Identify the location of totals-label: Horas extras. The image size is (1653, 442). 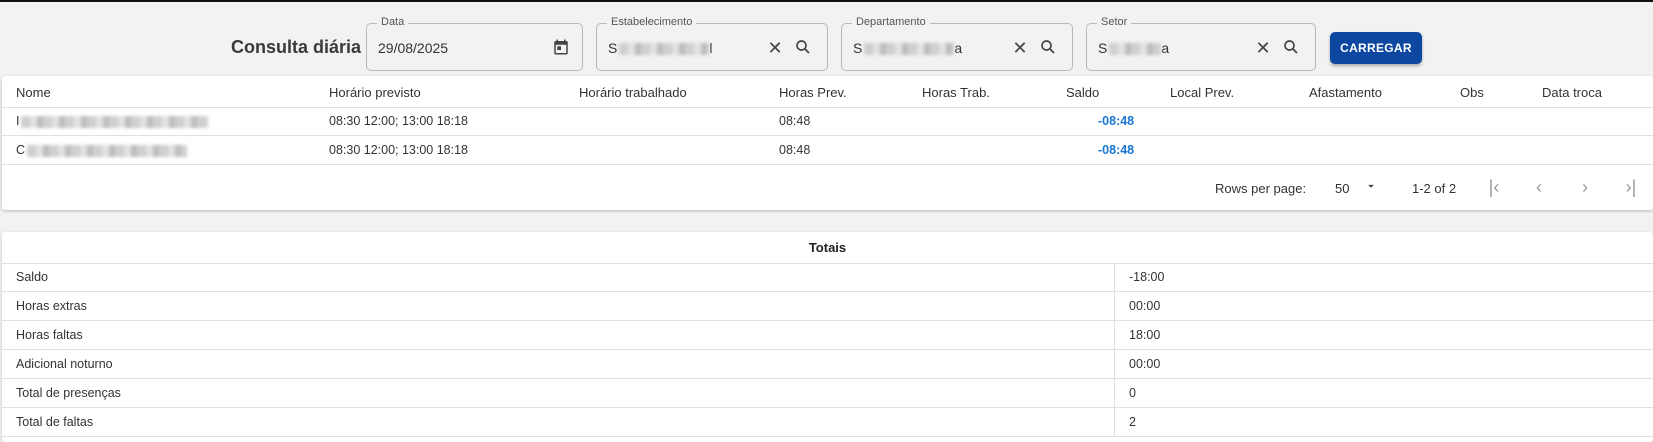
(51, 306).